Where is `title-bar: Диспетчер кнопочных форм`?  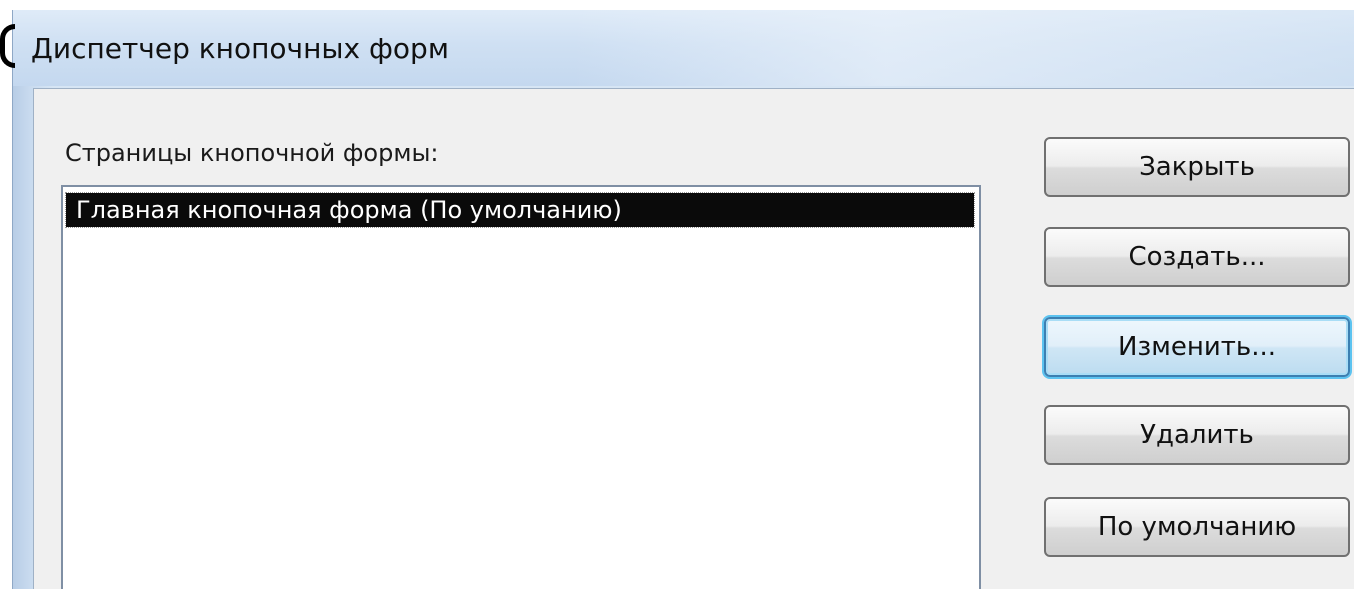
title-bar: Диспетчер кнопочных форм is located at coordinates (683, 48).